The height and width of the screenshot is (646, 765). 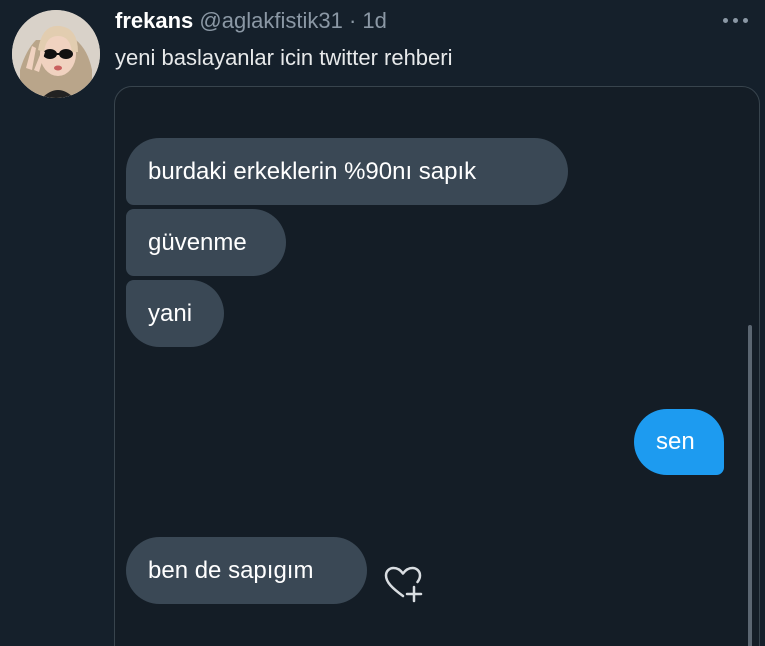 What do you see at coordinates (679, 442) in the screenshot?
I see `chat-bubble-sent: sen` at bounding box center [679, 442].